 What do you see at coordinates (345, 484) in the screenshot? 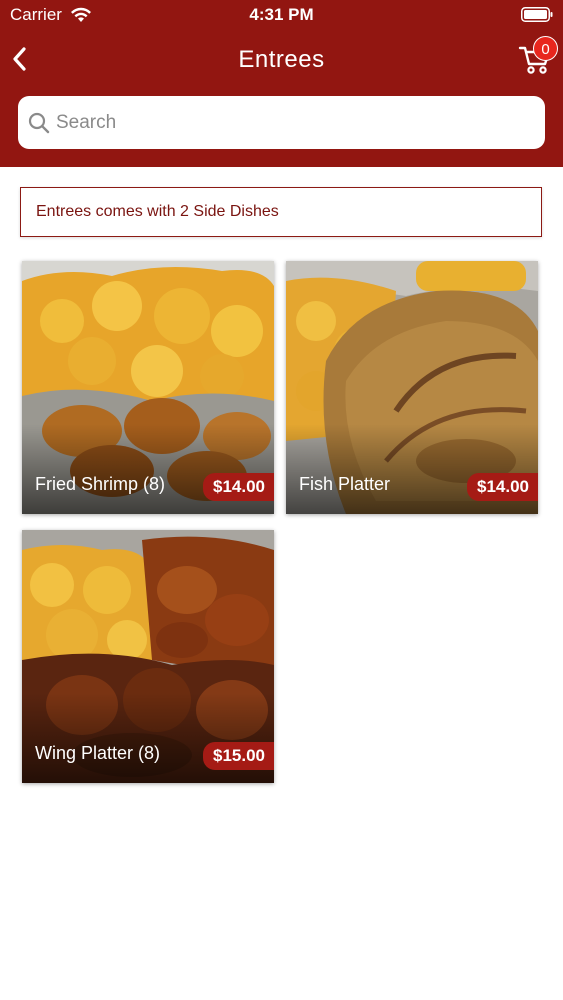
I see `item-name: Fish Platter` at bounding box center [345, 484].